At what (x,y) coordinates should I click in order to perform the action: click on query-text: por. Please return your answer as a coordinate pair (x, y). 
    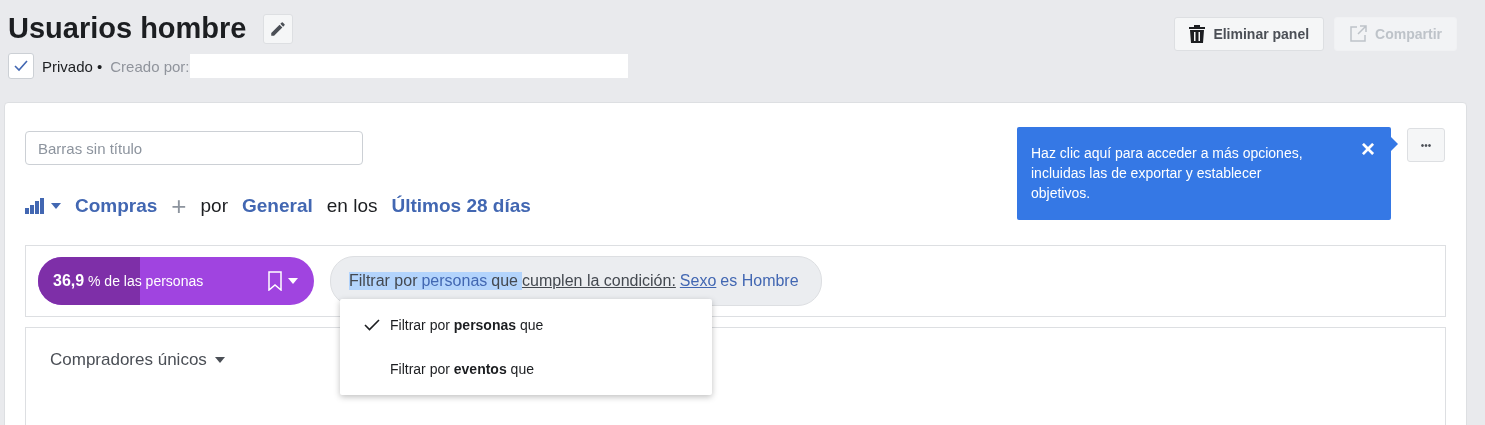
    Looking at the image, I should click on (214, 206).